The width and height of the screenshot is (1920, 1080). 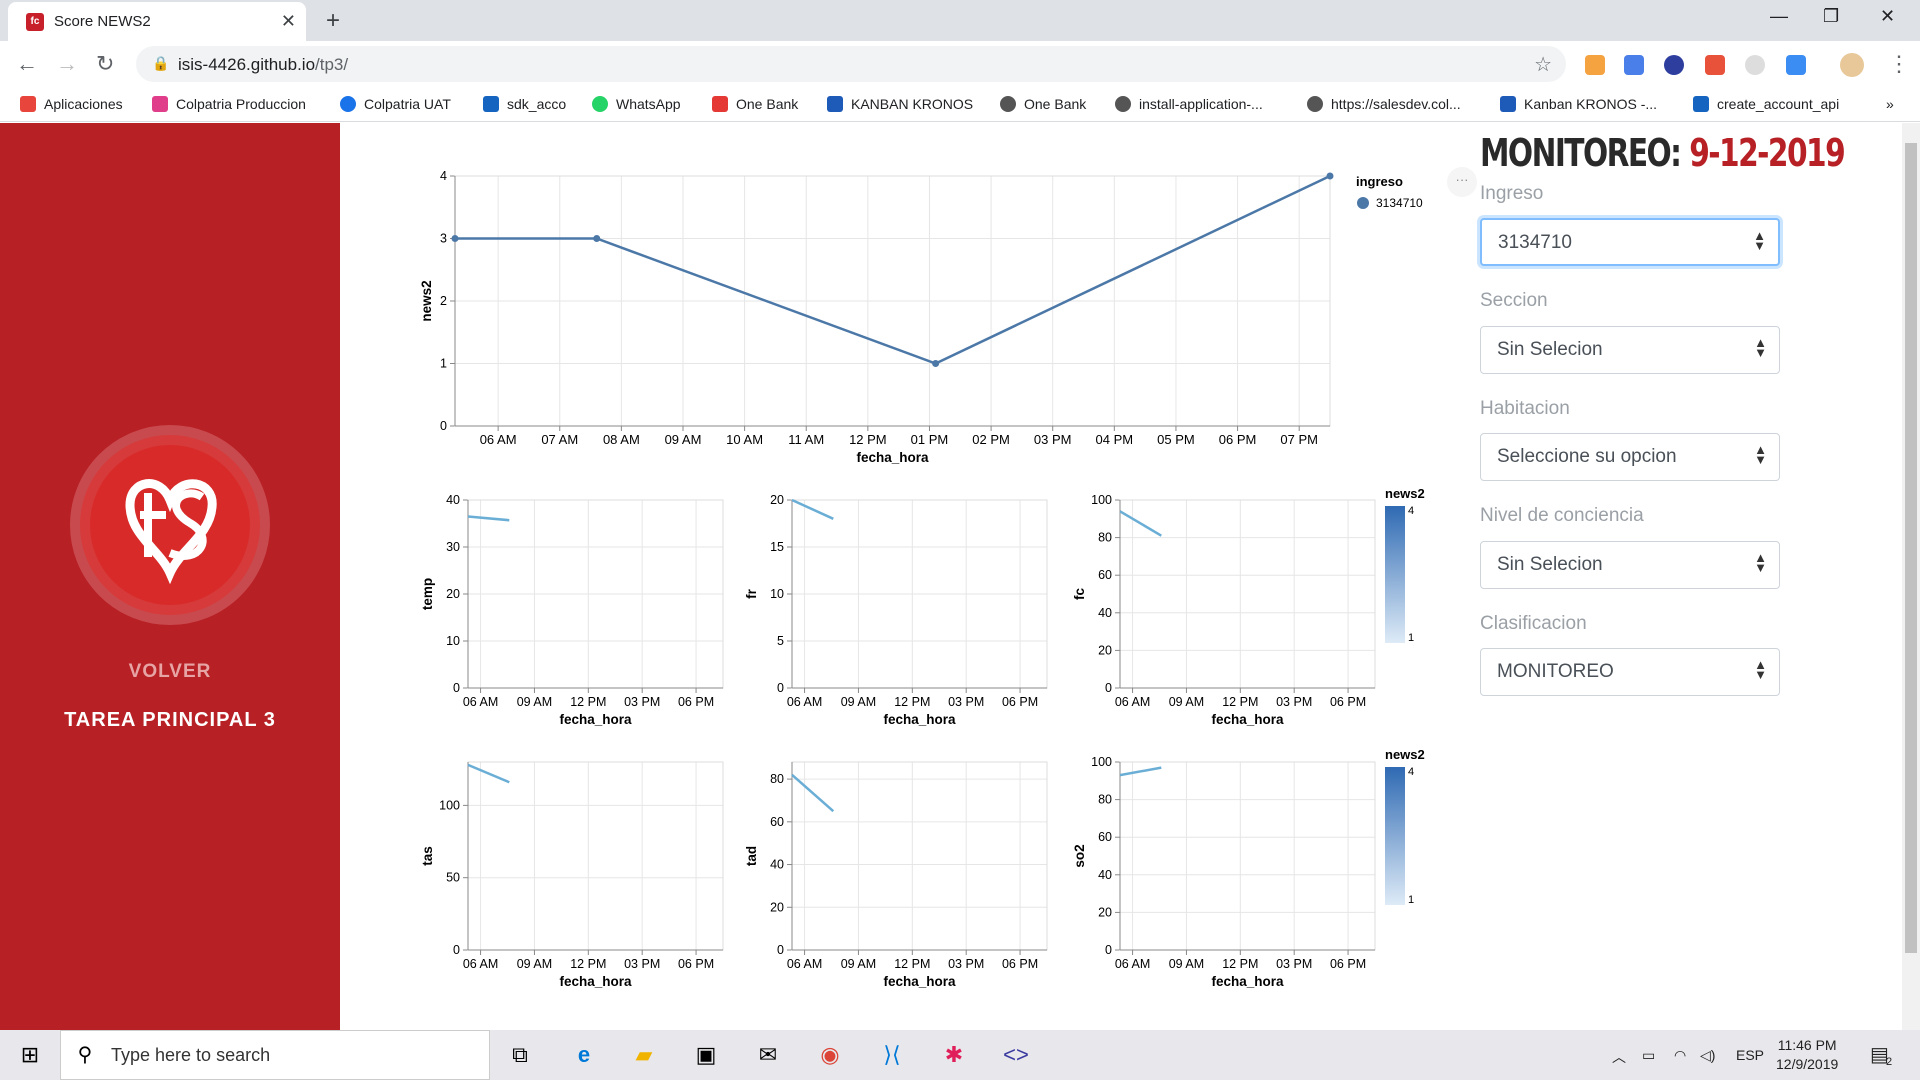 I want to click on new-tab-icon: +, so click(x=333, y=21).